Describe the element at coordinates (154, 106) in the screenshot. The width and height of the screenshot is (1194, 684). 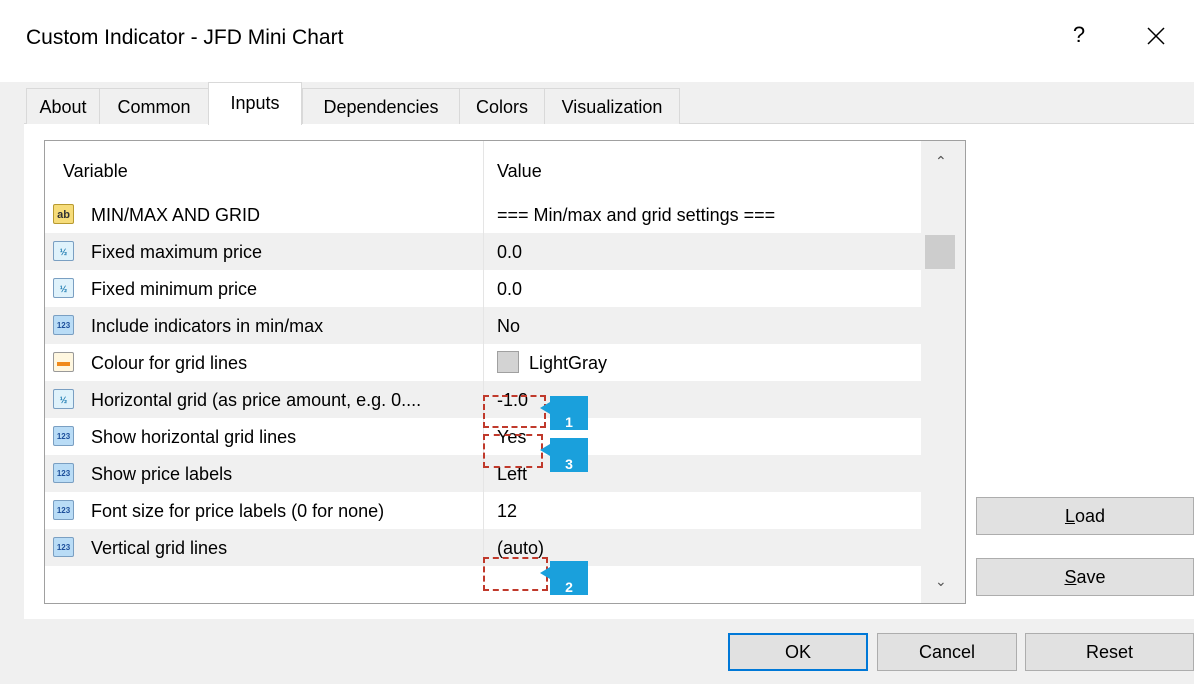
I see `tab-common: Common` at that location.